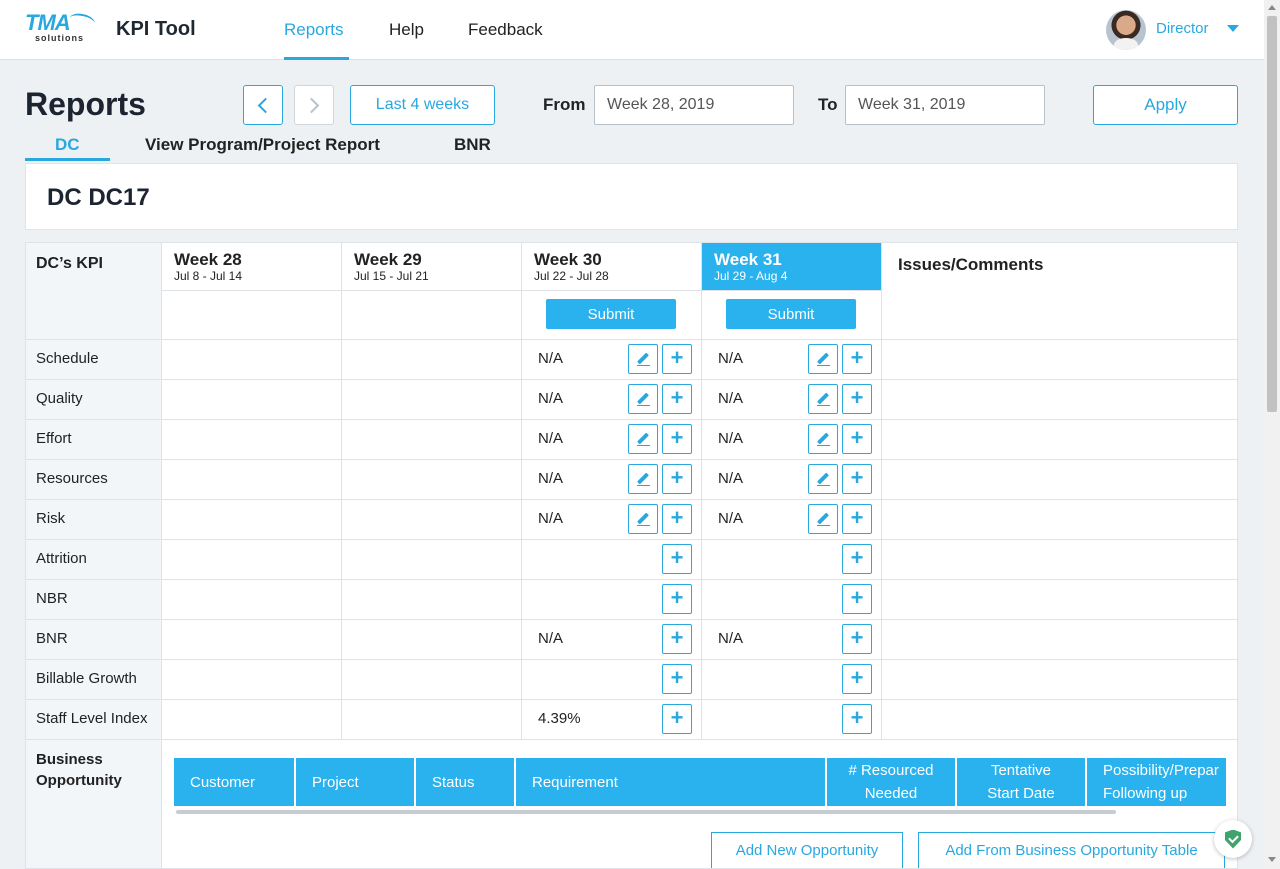 The image size is (1280, 869). I want to click on nav-help: Help, so click(406, 30).